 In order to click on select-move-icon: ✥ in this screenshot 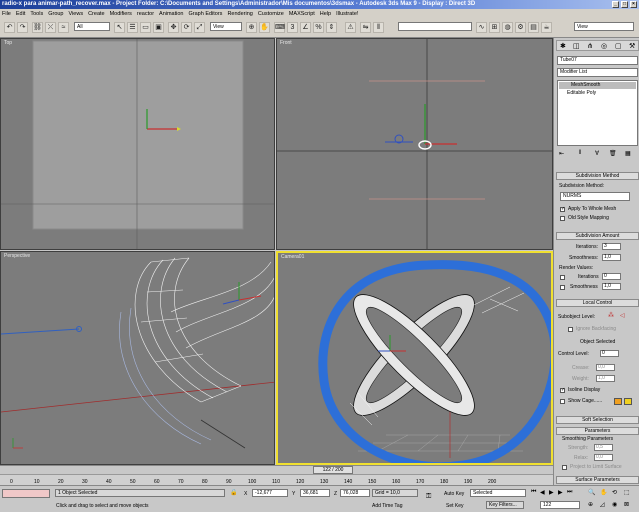, I will do `click(173, 27)`.